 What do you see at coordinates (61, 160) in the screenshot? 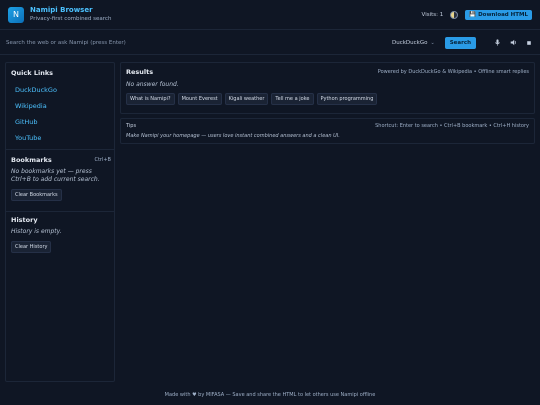
I see `bookmarks-header: Bookmarks Ctrl+B` at bounding box center [61, 160].